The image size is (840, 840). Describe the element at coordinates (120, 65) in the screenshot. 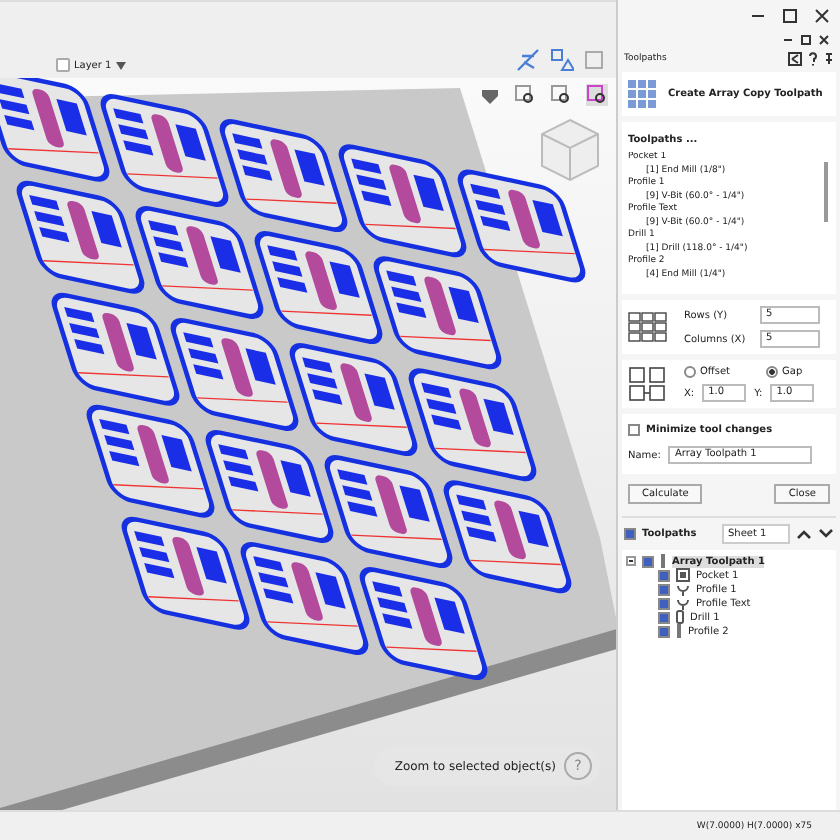

I see `caret-icon` at that location.